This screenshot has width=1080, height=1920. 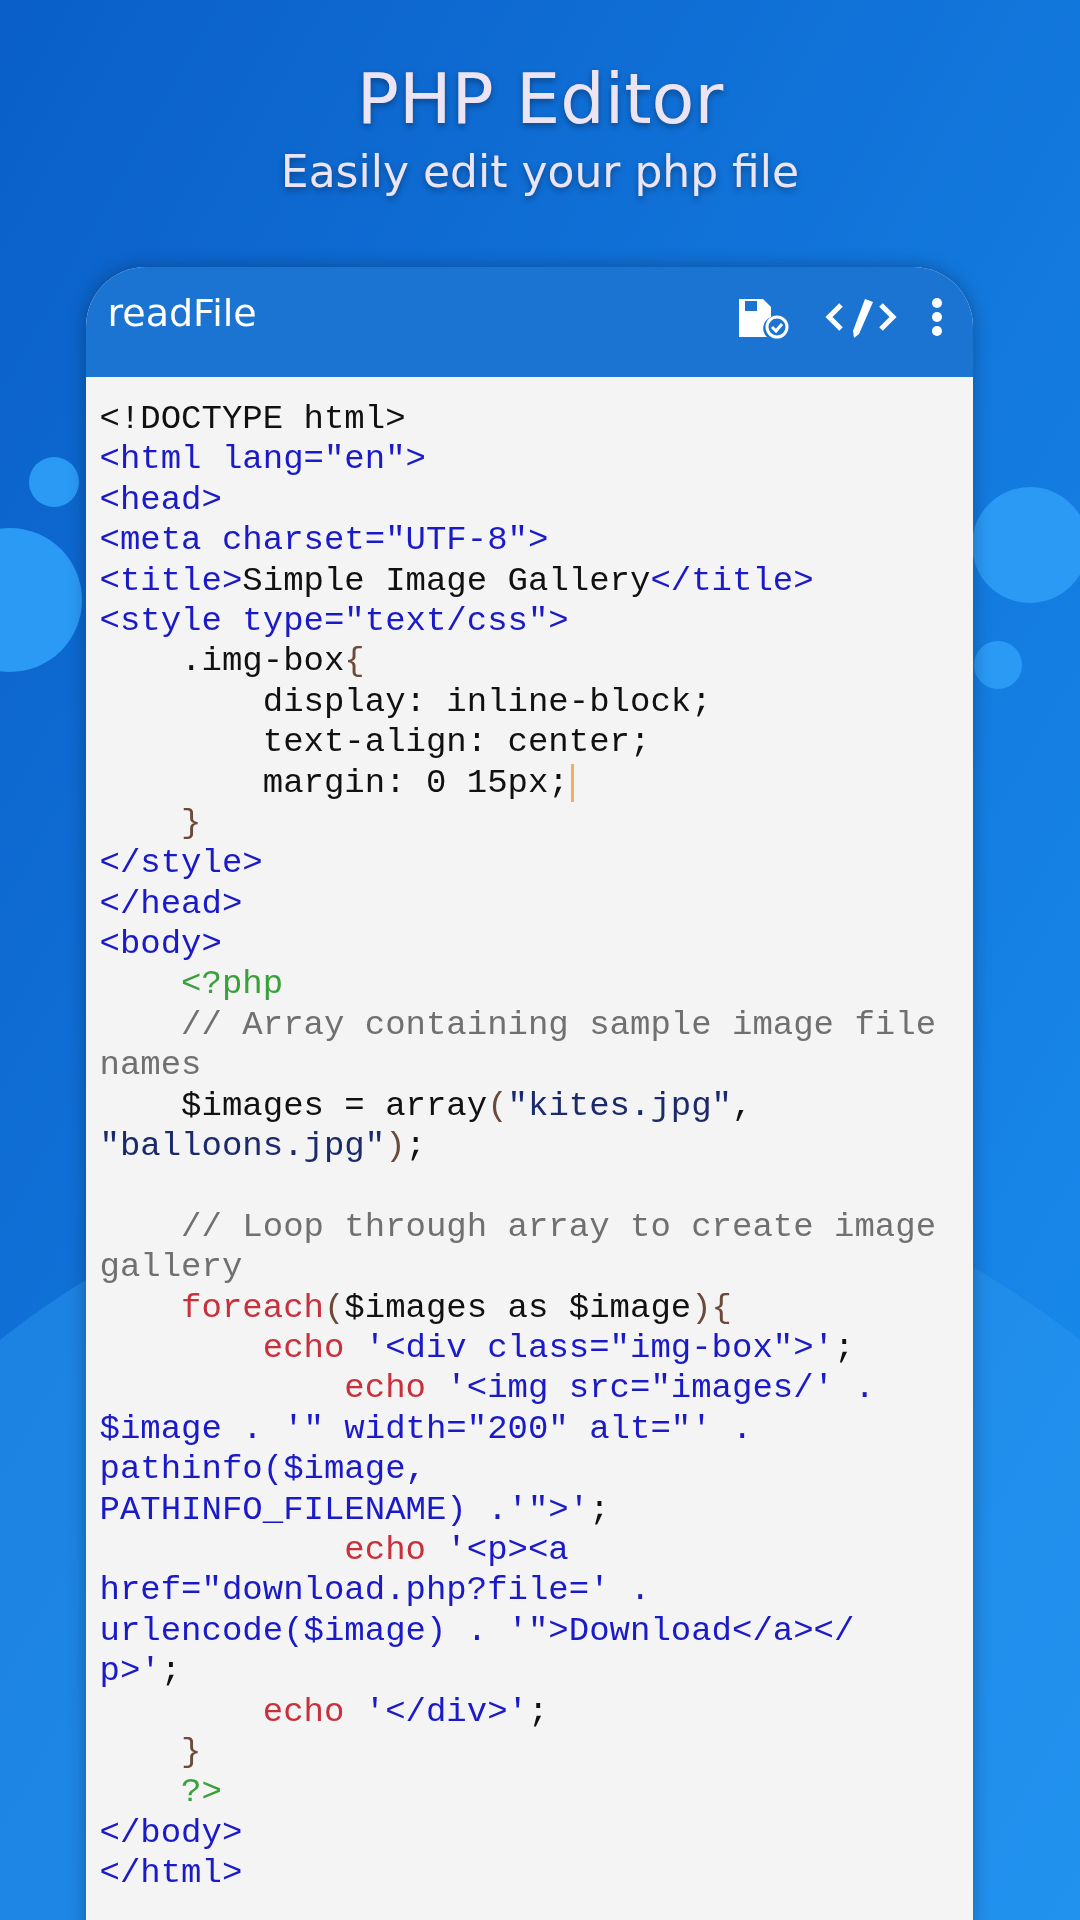 What do you see at coordinates (201, 1792) in the screenshot?
I see `code-line: ?>` at bounding box center [201, 1792].